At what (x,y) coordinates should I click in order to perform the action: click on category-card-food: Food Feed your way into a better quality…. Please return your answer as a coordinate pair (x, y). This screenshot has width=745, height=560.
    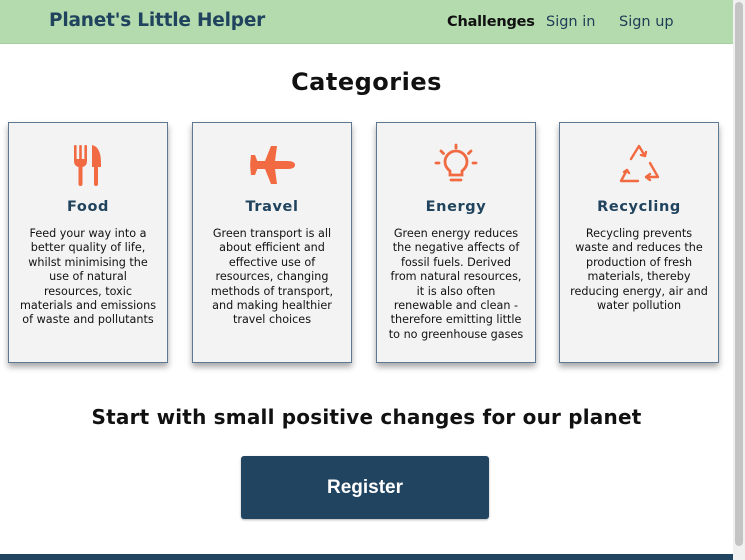
    Looking at the image, I should click on (88, 242).